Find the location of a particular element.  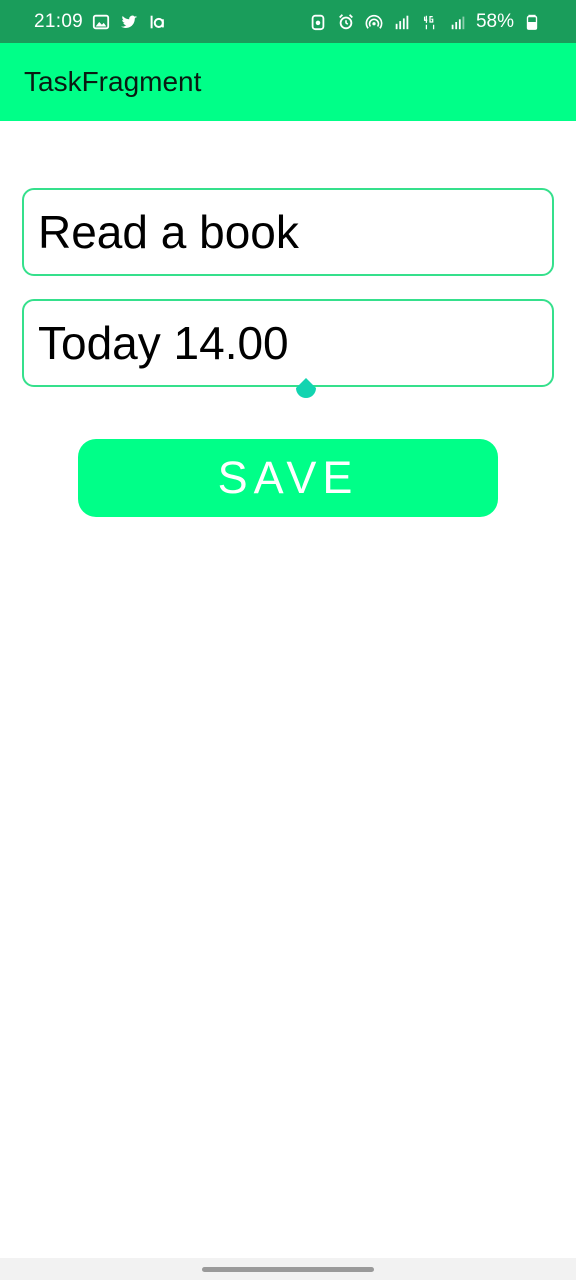

android-icon is located at coordinates (318, 22).